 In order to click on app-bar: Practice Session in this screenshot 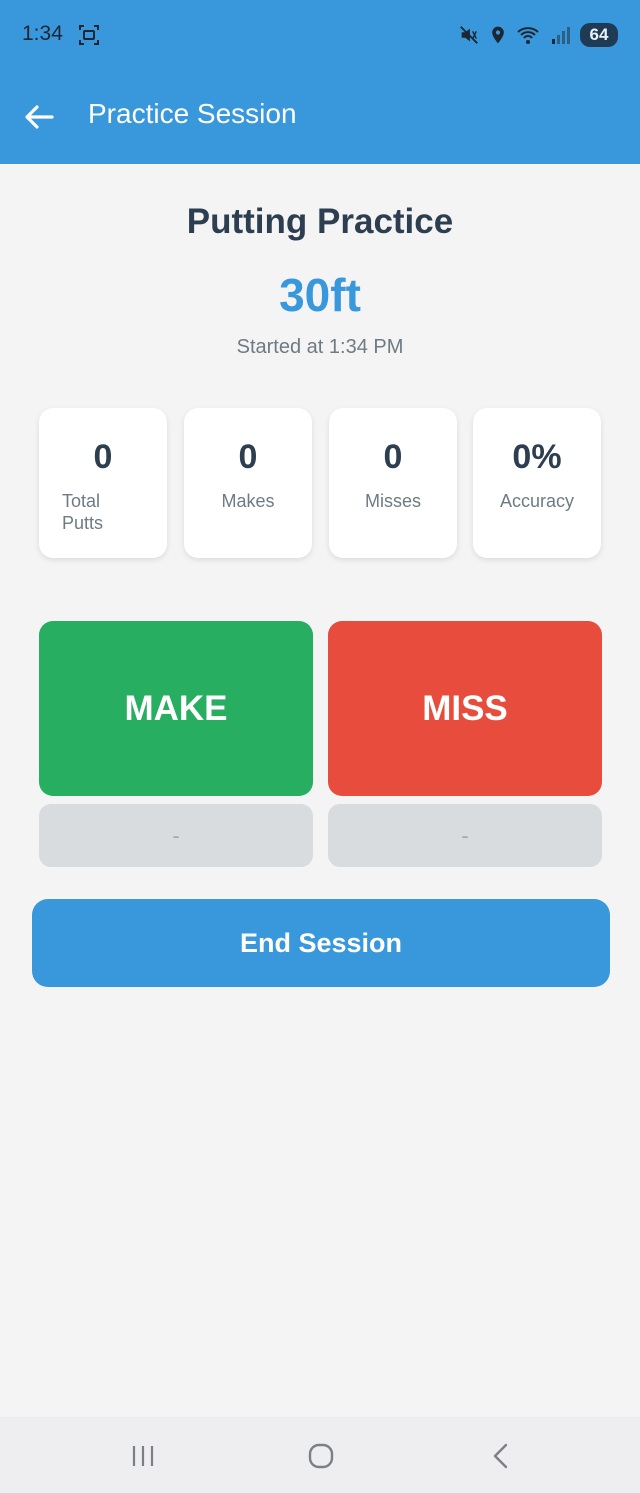, I will do `click(320, 117)`.